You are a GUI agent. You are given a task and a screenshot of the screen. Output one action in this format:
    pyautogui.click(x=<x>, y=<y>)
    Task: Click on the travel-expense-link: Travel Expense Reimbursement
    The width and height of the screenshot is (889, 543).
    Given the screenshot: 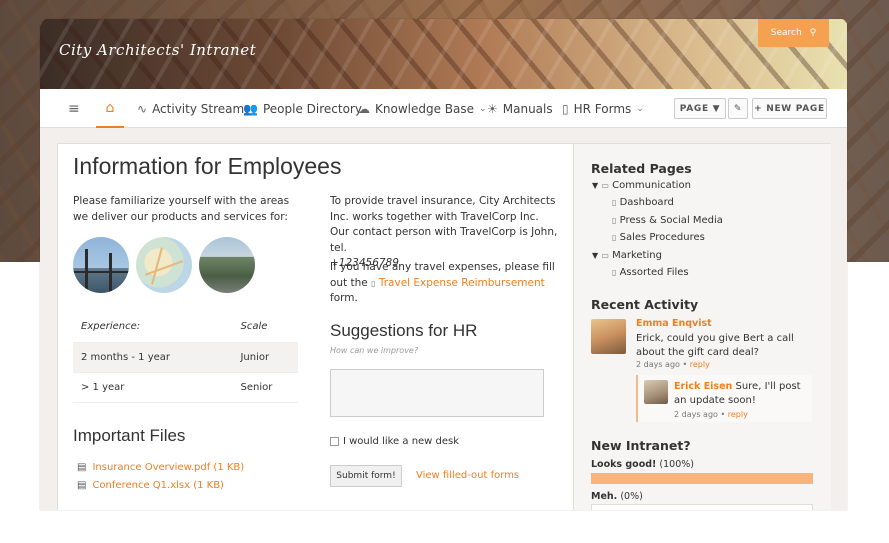 What is the action you would take?
    pyautogui.click(x=462, y=283)
    